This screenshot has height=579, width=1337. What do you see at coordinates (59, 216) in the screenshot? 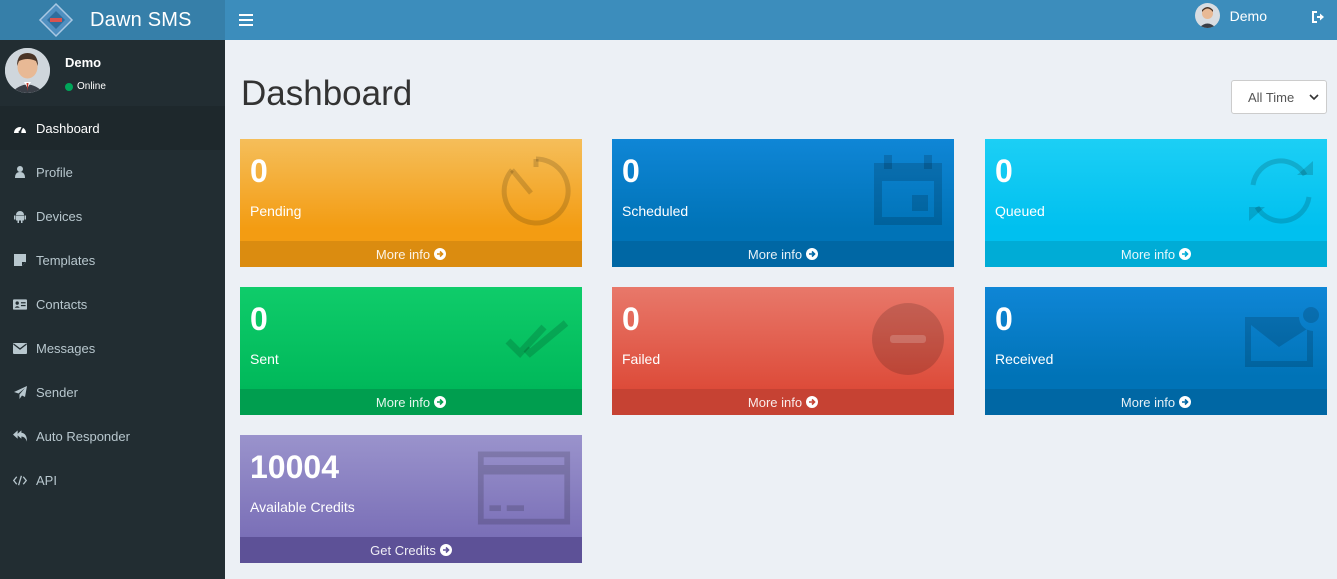
I see `sidebar-item-label: Devices` at bounding box center [59, 216].